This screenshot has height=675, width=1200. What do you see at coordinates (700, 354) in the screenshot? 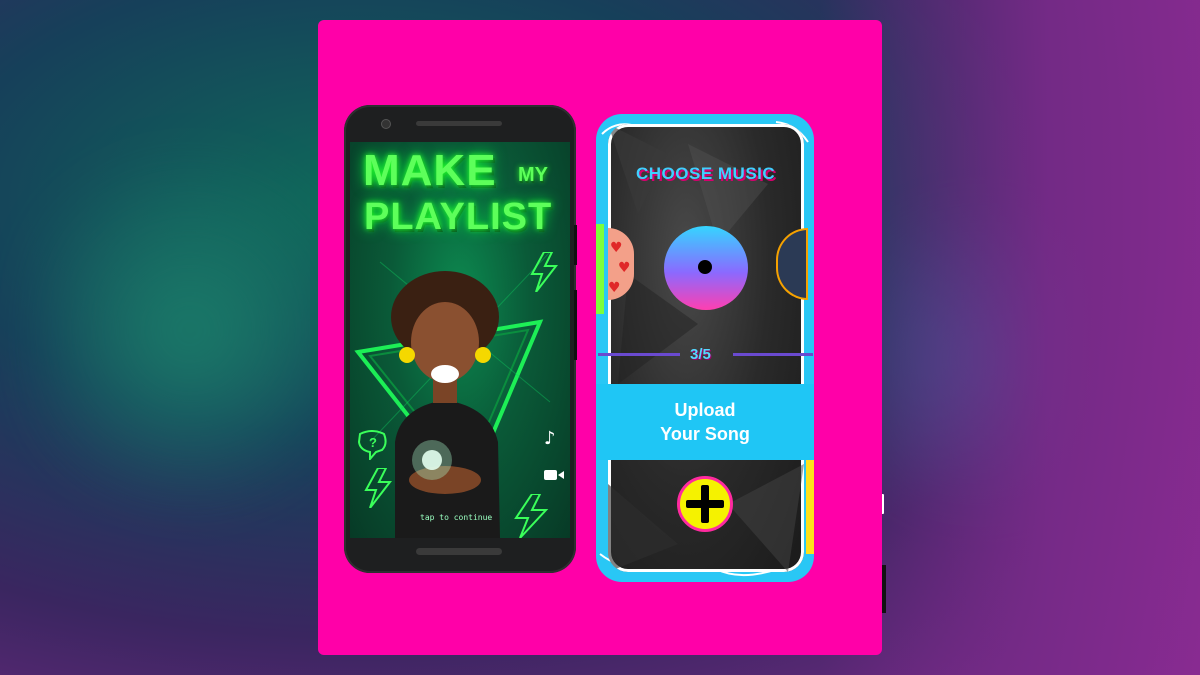
I see `step-indicator: 3/5` at bounding box center [700, 354].